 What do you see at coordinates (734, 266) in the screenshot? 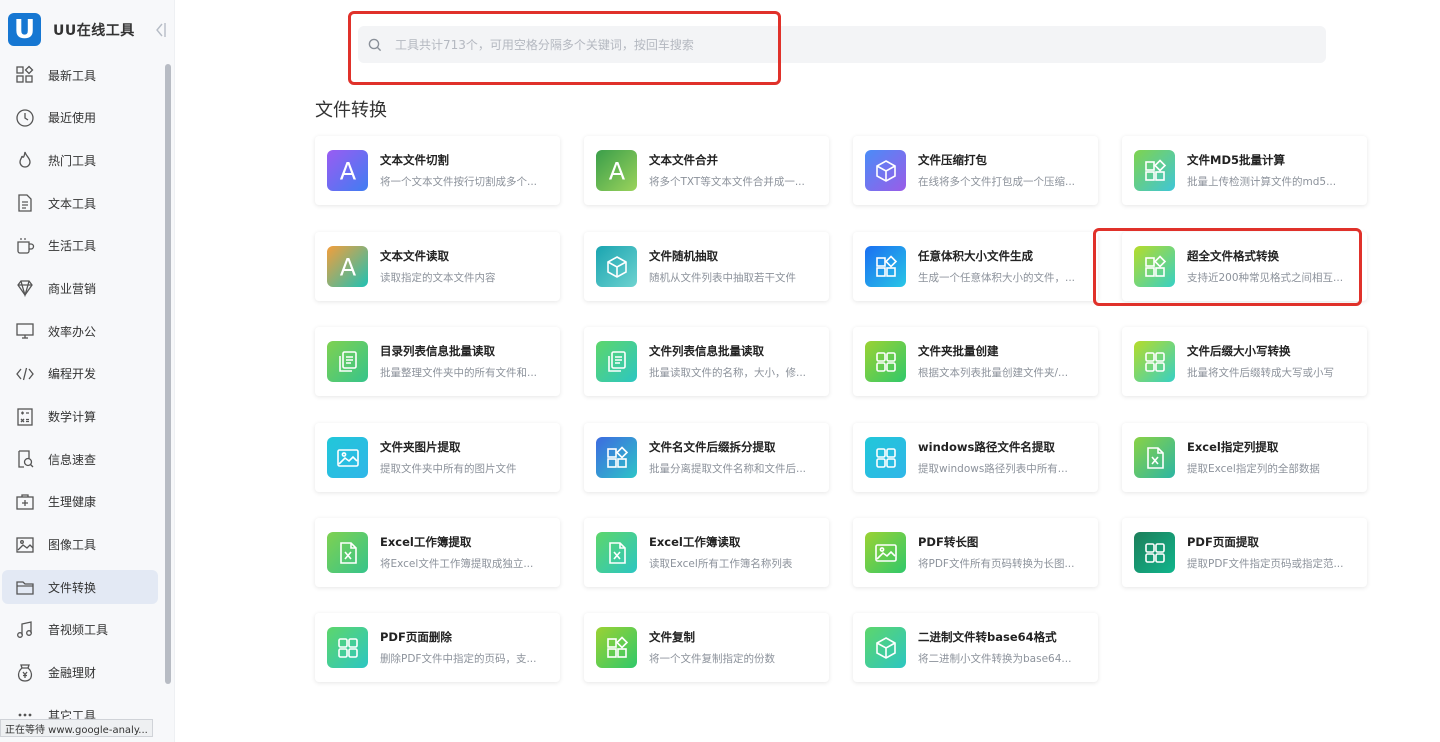
I see `tool-card-text: 文件随机抽取 随机从文件列表中抽取若干文件` at bounding box center [734, 266].